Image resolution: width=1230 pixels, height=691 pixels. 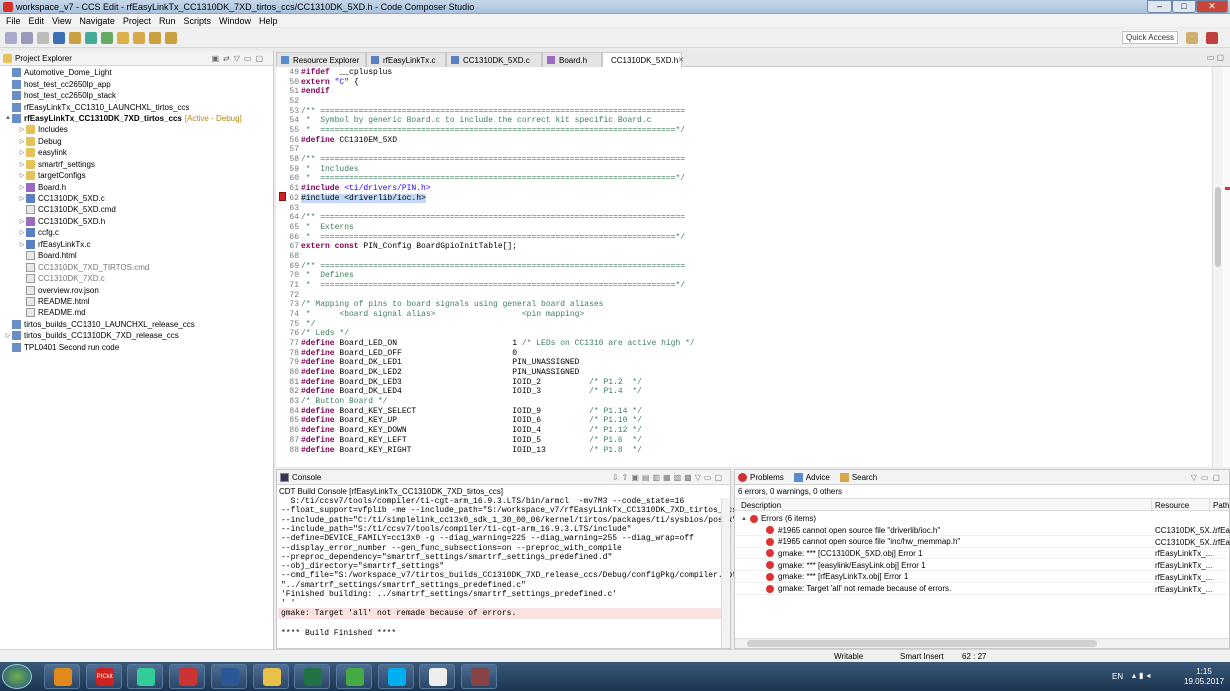 What do you see at coordinates (37, 21) in the screenshot?
I see `menu-edit: Edit` at bounding box center [37, 21].